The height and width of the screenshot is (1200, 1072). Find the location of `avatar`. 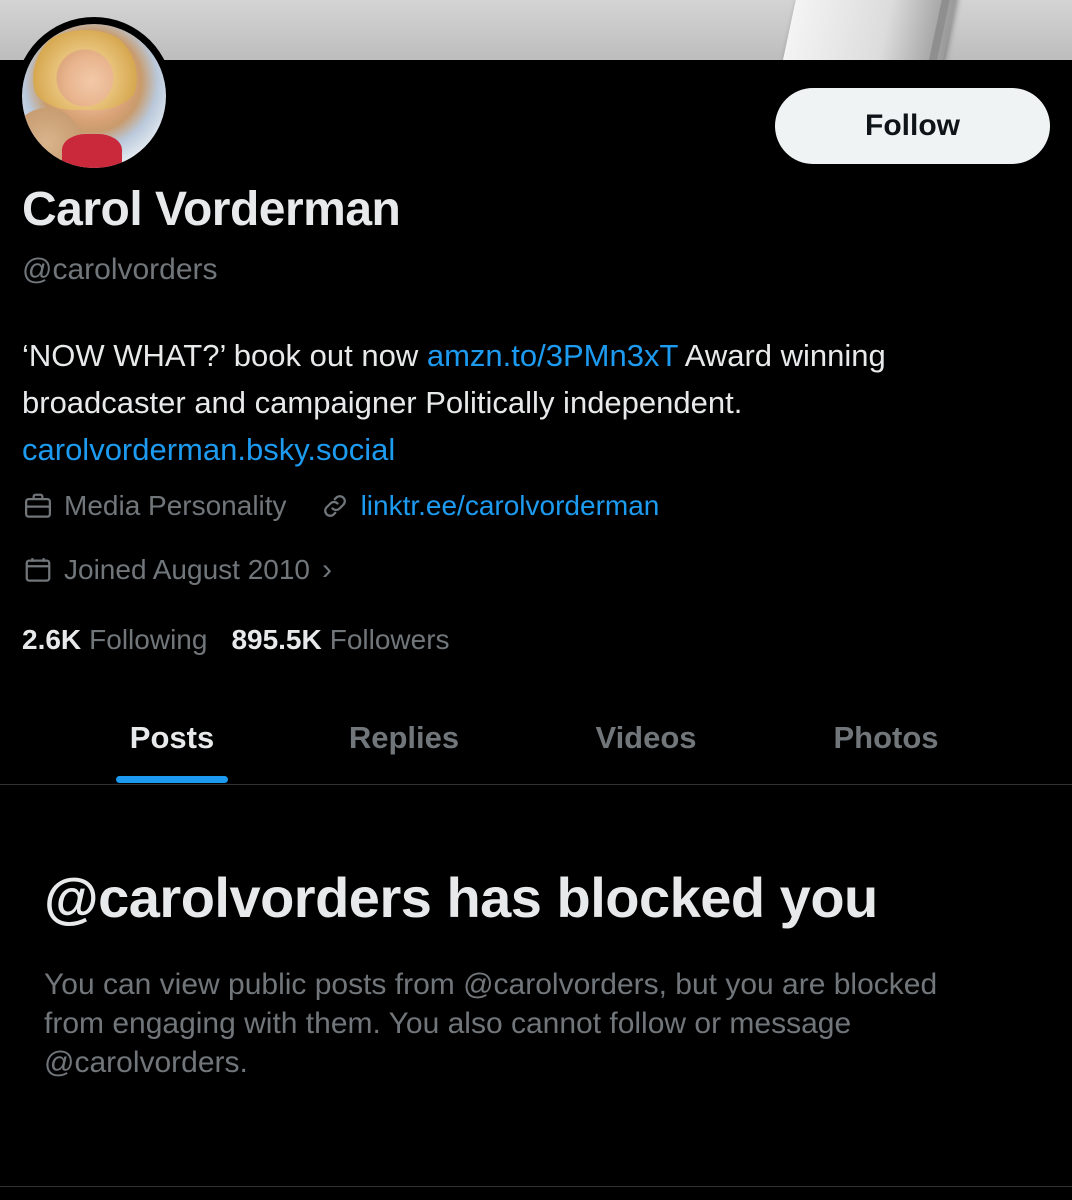

avatar is located at coordinates (94, 96).